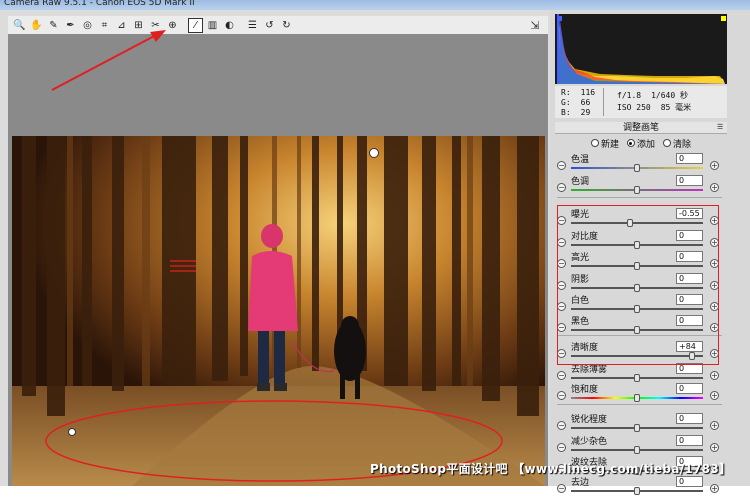 The image size is (750, 497). Describe the element at coordinates (589, 420) in the screenshot. I see `slider-label: 锐化程度` at that location.